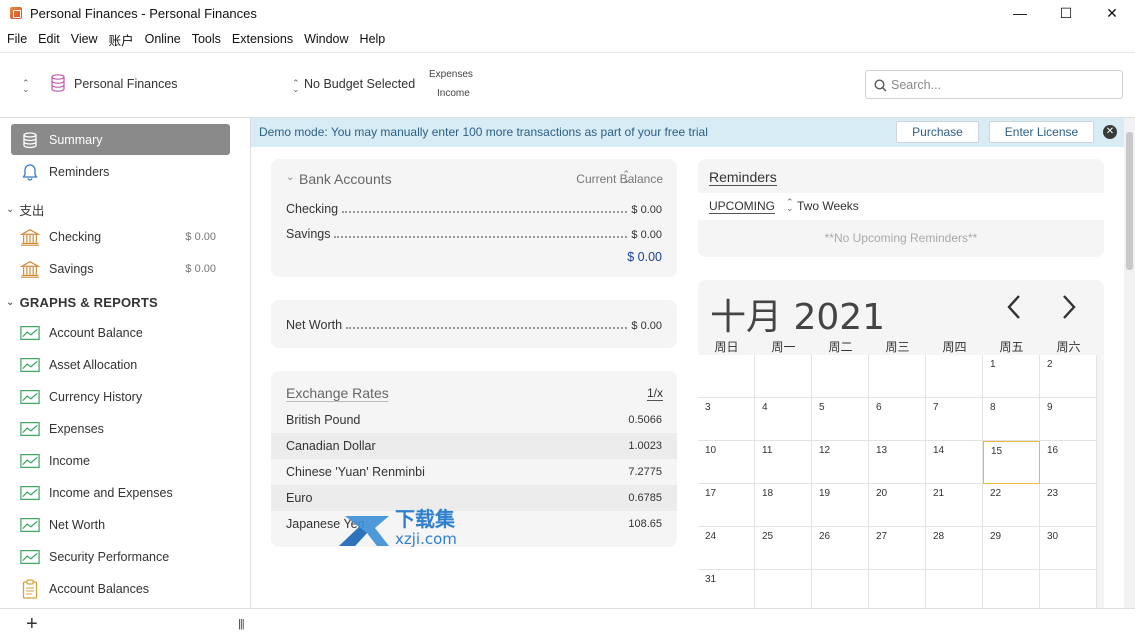 The image size is (1135, 639). Describe the element at coordinates (474, 235) in the screenshot. I see `bank-account-row: Savings $ 0.00` at that location.